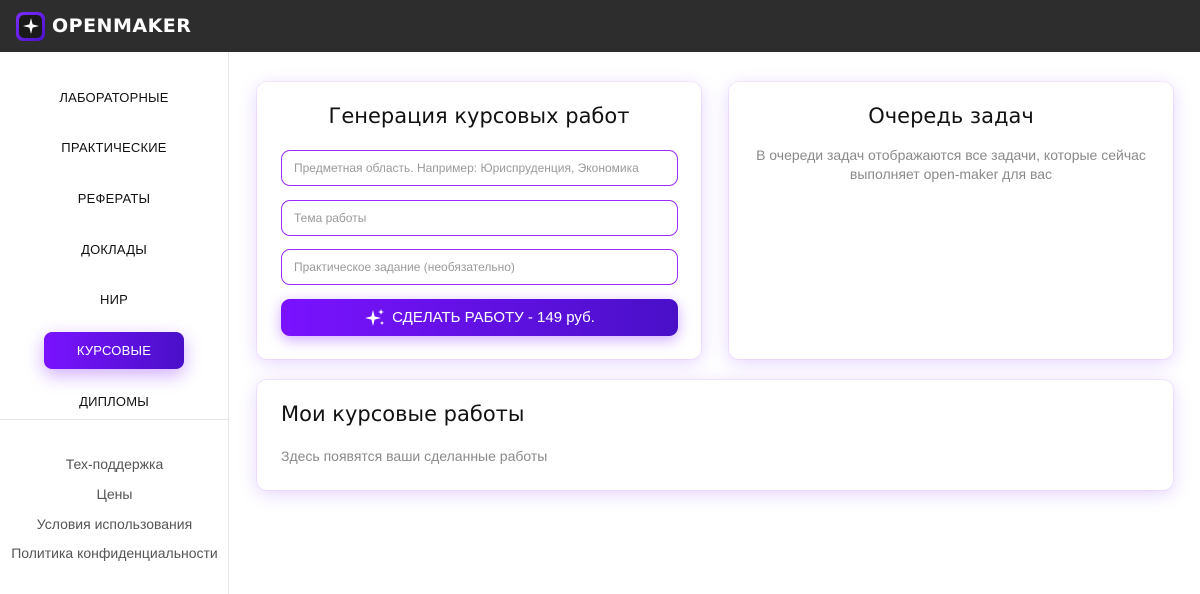  Describe the element at coordinates (114, 464) in the screenshot. I see `support-link: Тех-поддержка` at that location.